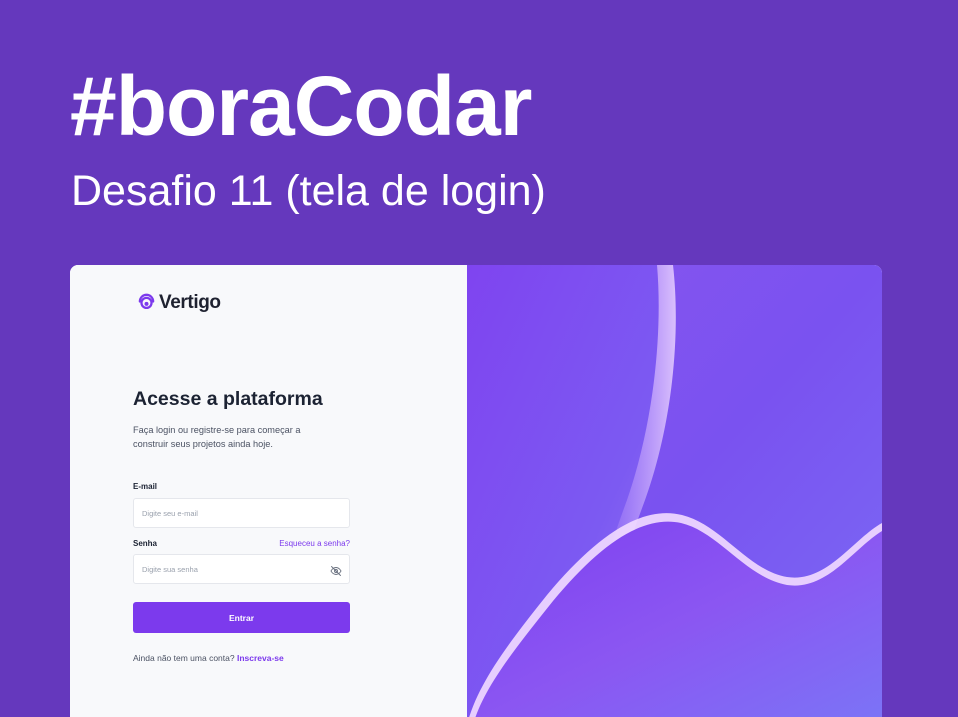  I want to click on email-group: E-mail, so click(241, 502).